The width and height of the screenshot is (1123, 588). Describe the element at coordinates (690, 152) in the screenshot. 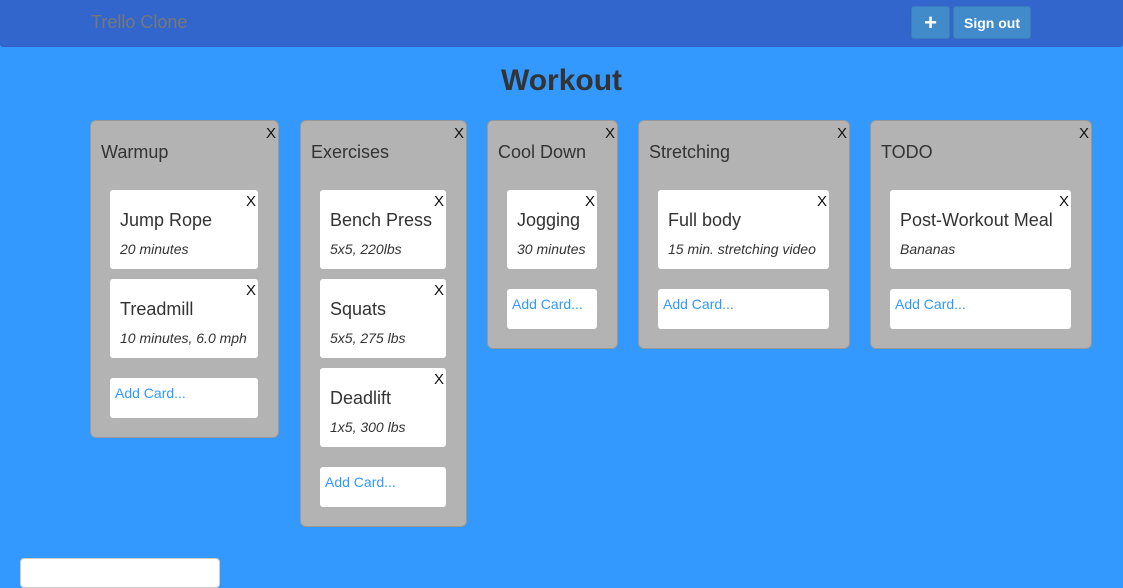

I see `list-title: Stretching` at that location.